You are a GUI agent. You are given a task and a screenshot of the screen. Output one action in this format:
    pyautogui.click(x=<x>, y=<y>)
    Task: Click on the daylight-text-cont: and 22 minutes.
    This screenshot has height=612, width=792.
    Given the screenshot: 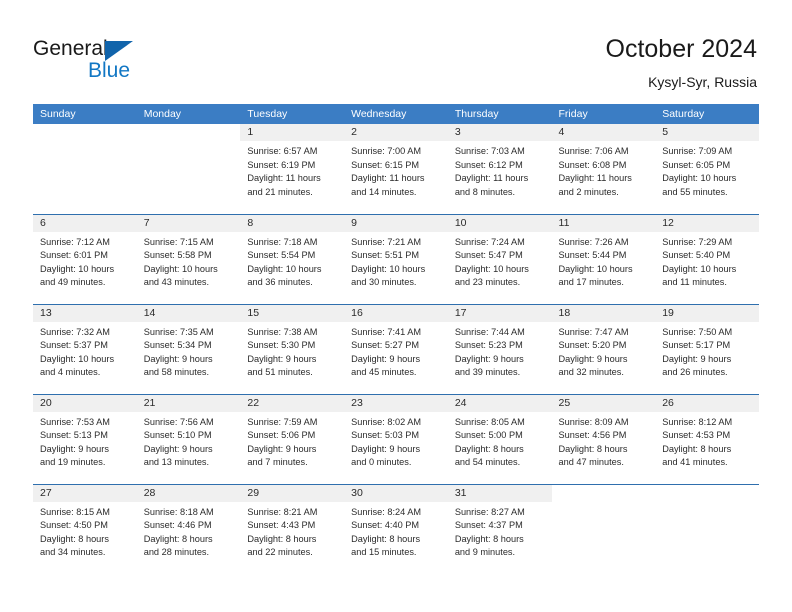 What is the action you would take?
    pyautogui.click(x=280, y=552)
    